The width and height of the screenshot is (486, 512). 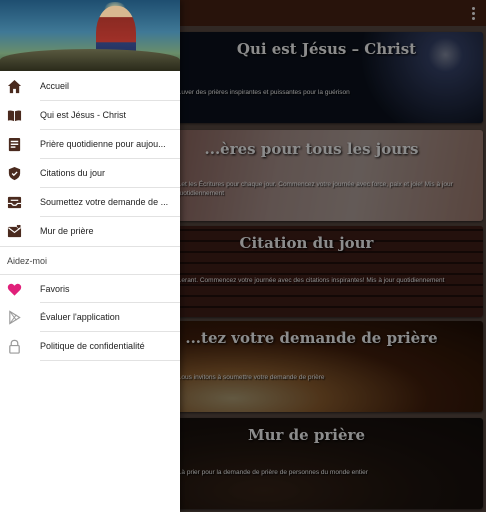 What do you see at coordinates (14, 86) in the screenshot?
I see `home-icon` at bounding box center [14, 86].